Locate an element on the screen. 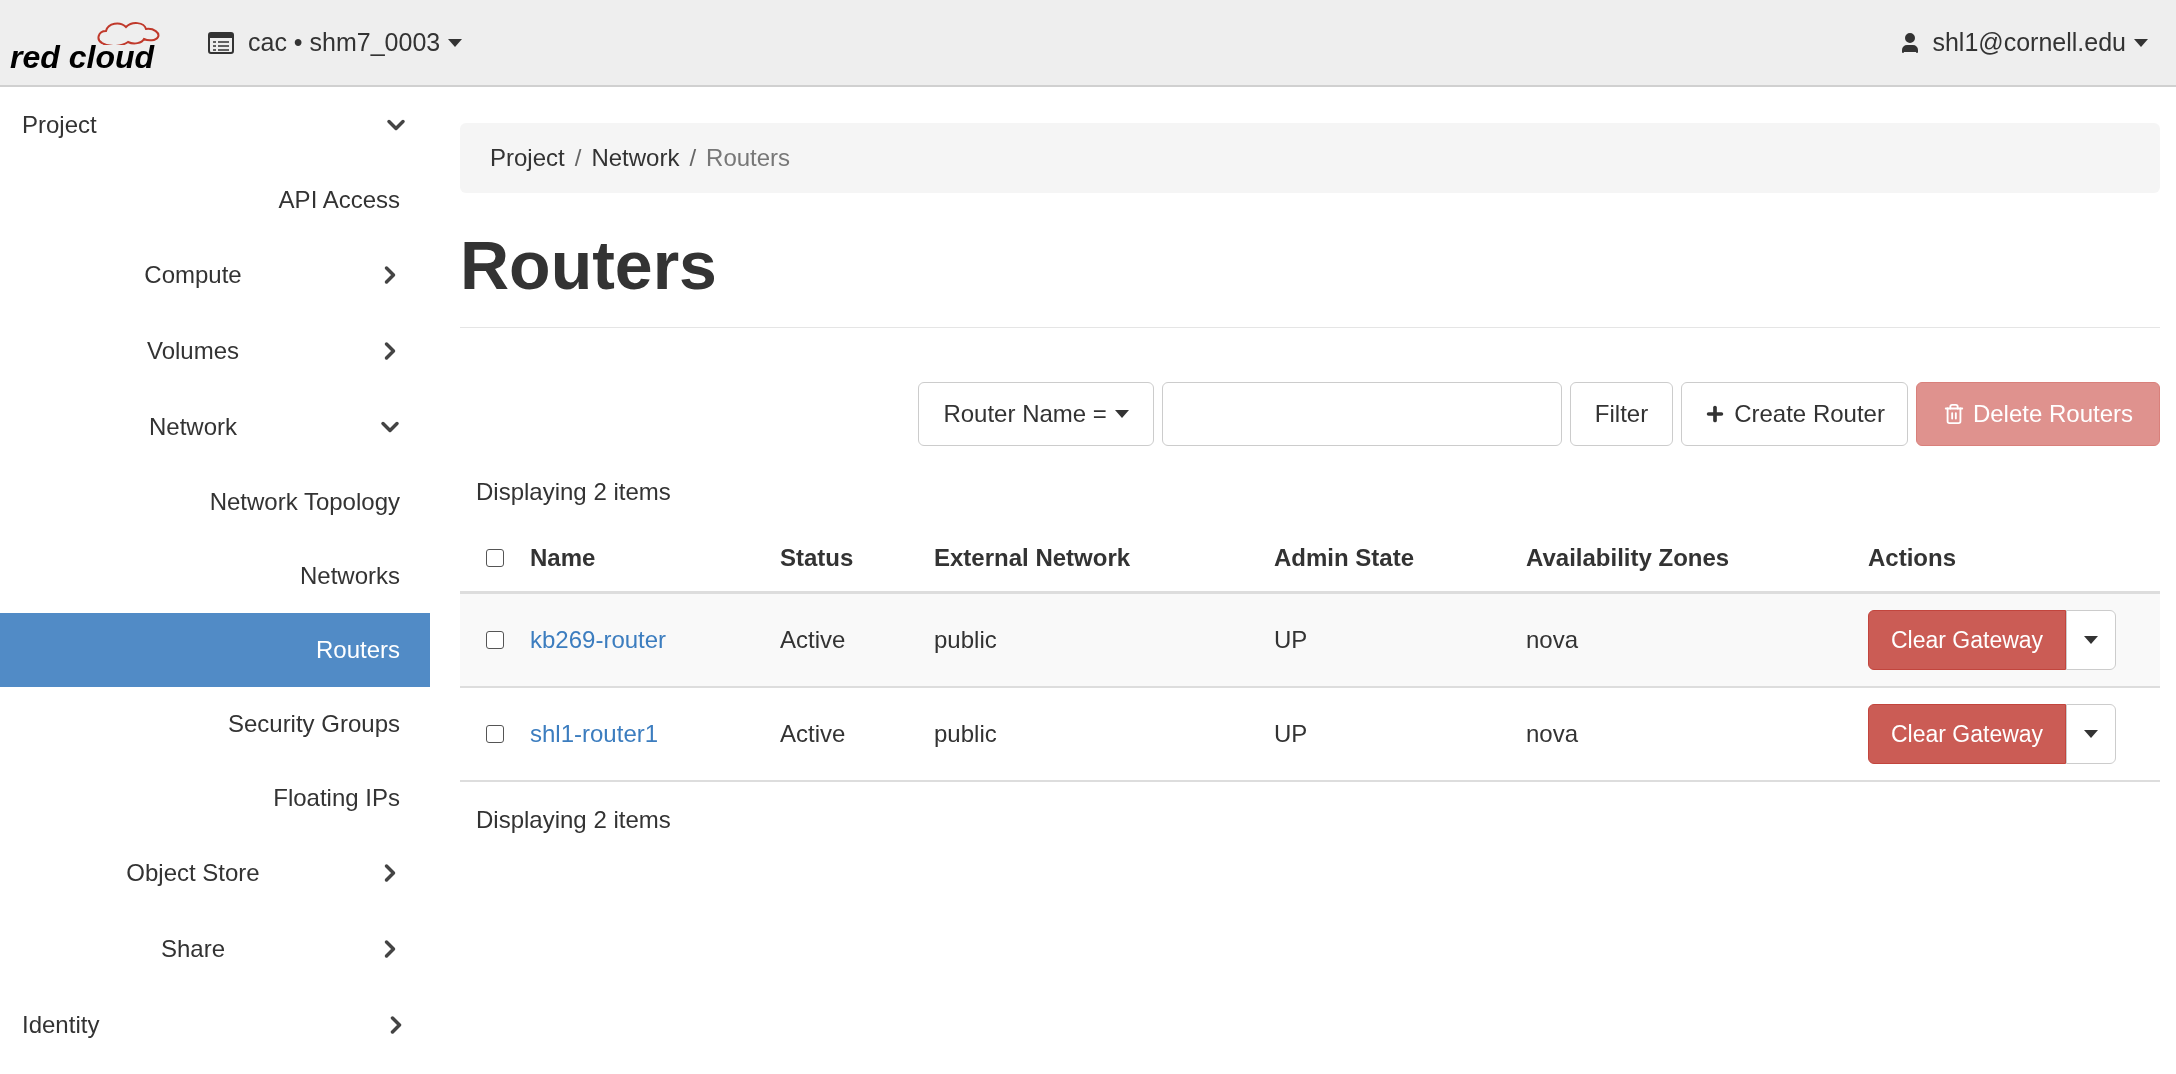 This screenshot has height=1074, width=2176. page-title: Routers is located at coordinates (589, 265).